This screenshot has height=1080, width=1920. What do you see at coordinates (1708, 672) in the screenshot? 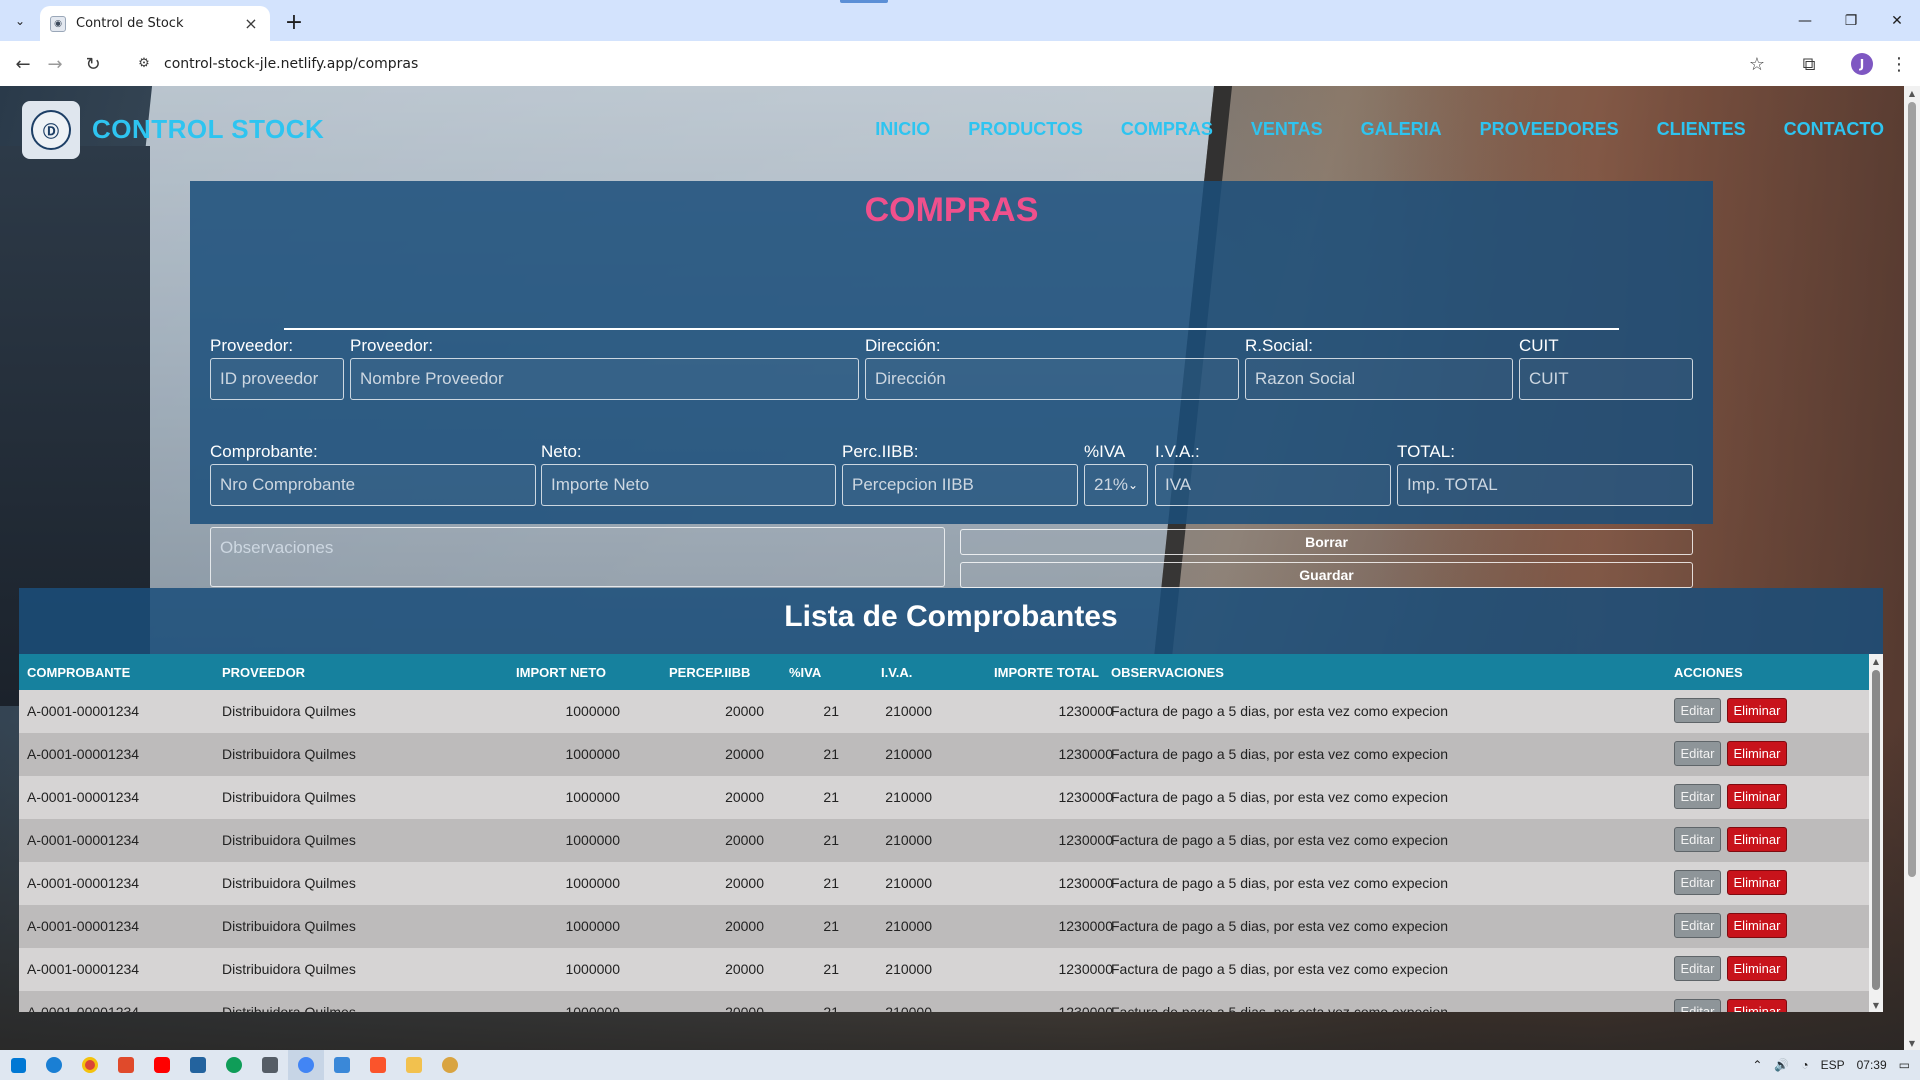
I see `th-acciones: ACCIONES` at bounding box center [1708, 672].